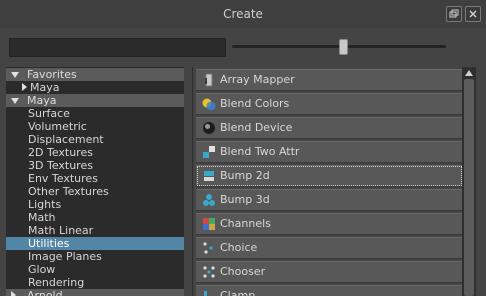 Image resolution: width=486 pixels, height=296 pixels. What do you see at coordinates (117, 47) in the screenshot?
I see `search-input` at bounding box center [117, 47].